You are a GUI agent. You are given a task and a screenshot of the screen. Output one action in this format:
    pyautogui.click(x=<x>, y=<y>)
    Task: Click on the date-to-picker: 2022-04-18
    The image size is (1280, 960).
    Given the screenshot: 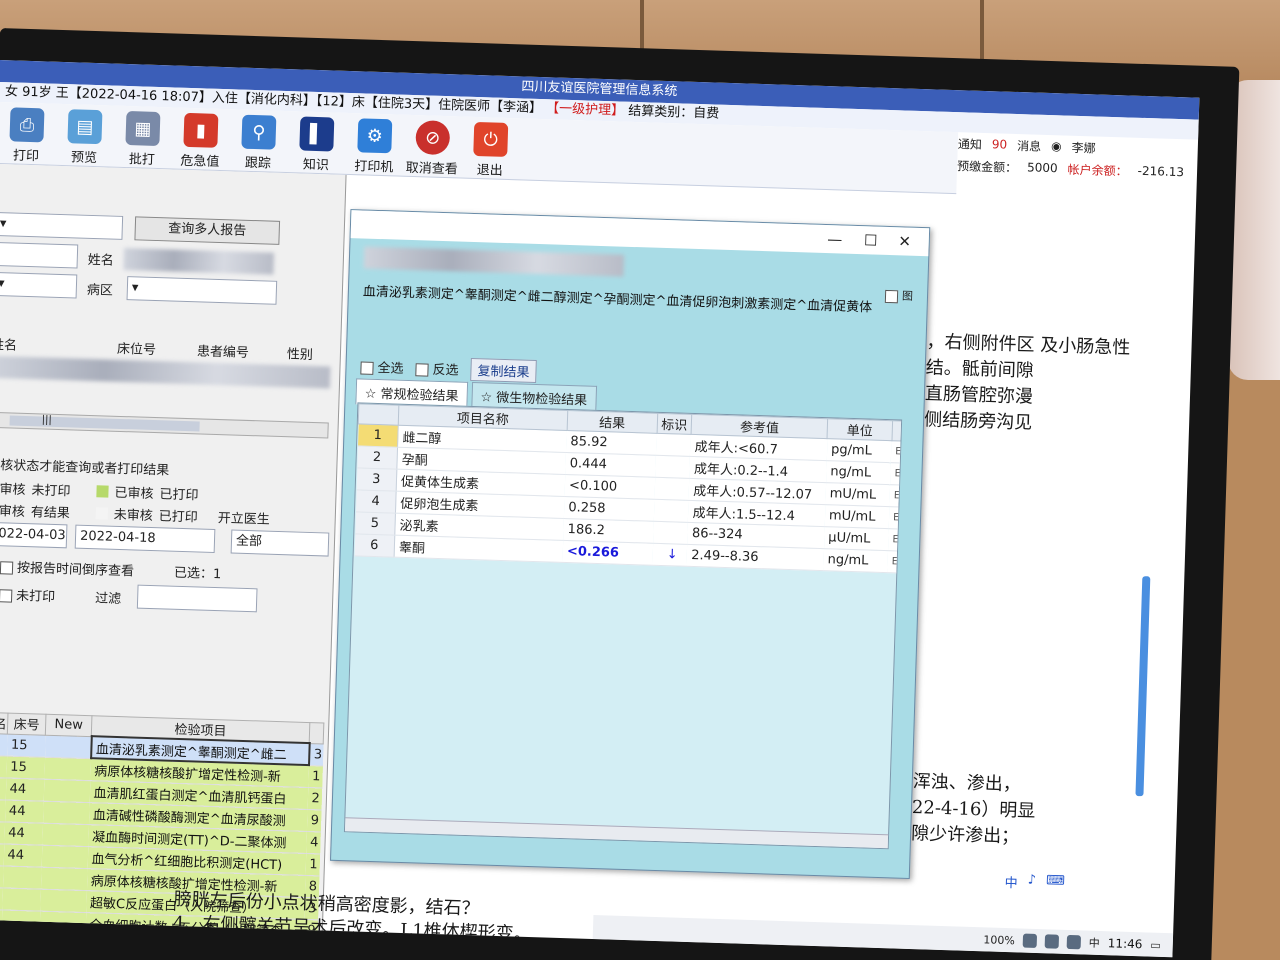 What is the action you would take?
    pyautogui.click(x=145, y=538)
    